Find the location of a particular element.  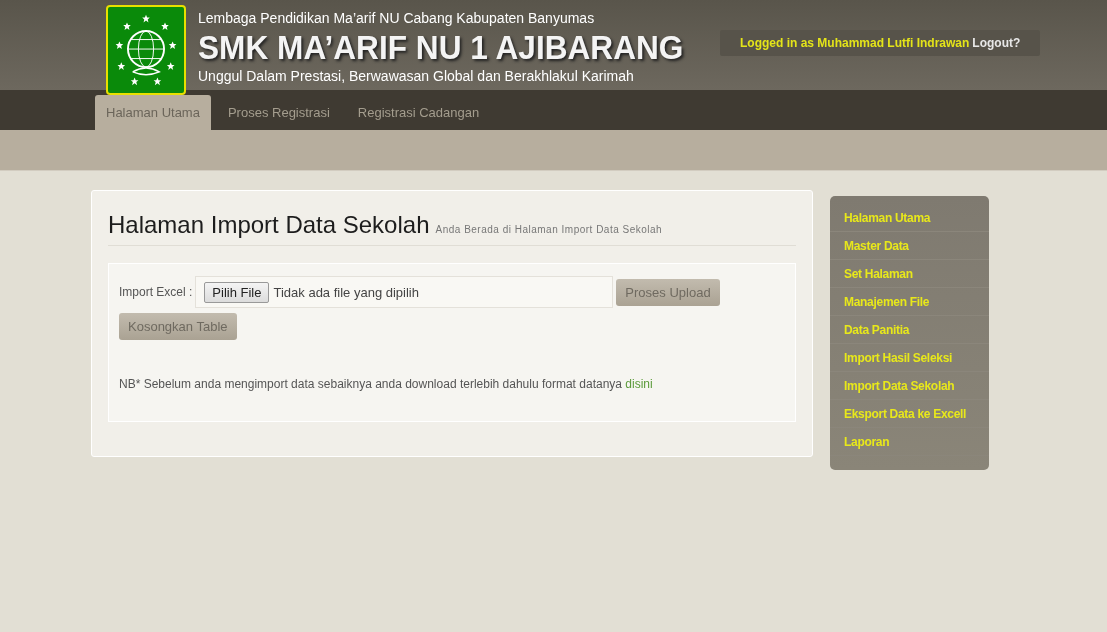

logout-link: Logout? is located at coordinates (996, 43).